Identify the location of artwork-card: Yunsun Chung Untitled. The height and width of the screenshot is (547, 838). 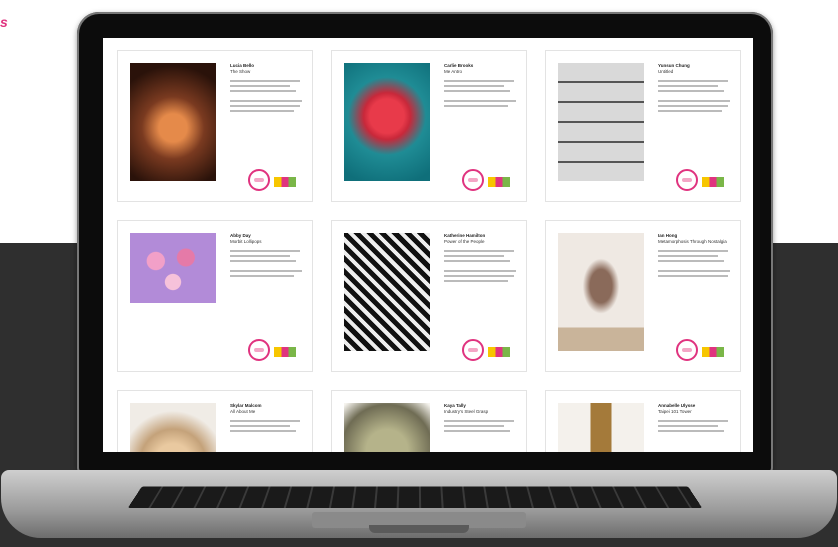
(643, 126).